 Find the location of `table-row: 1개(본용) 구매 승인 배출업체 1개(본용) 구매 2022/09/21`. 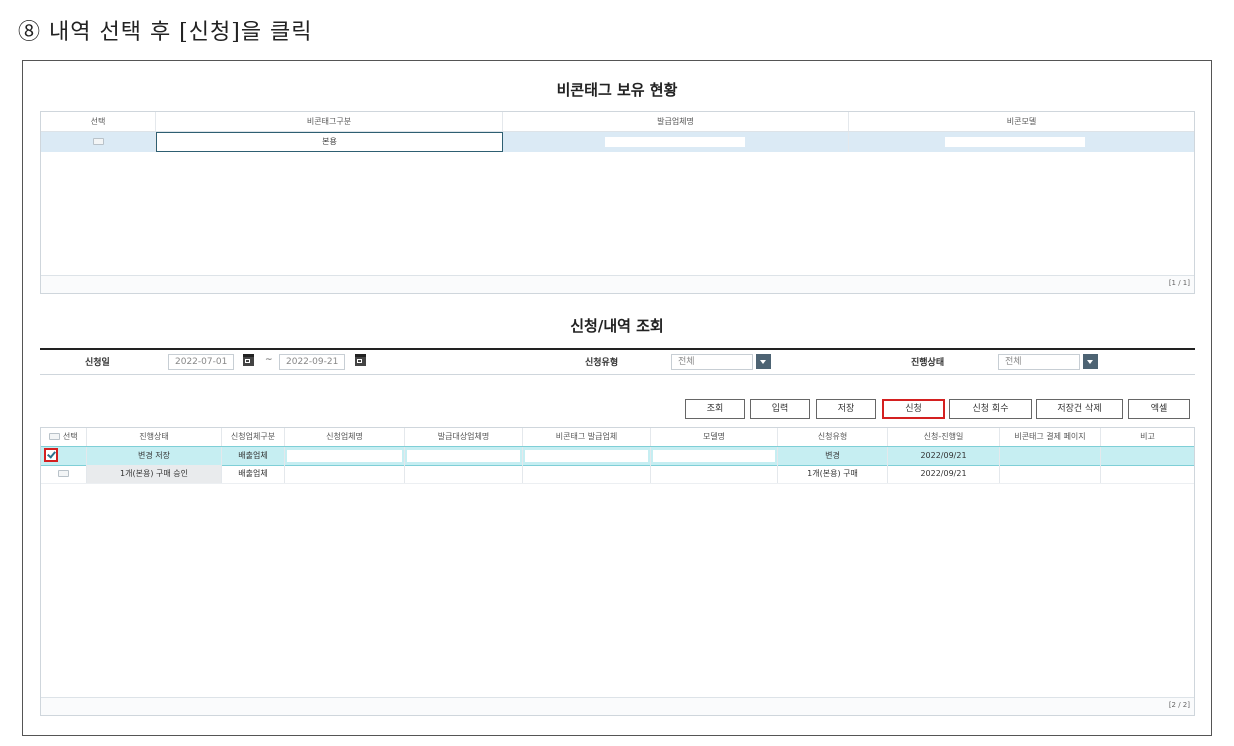

table-row: 1개(본용) 구매 승인 배출업체 1개(본용) 구매 2022/09/21 is located at coordinates (617, 474).